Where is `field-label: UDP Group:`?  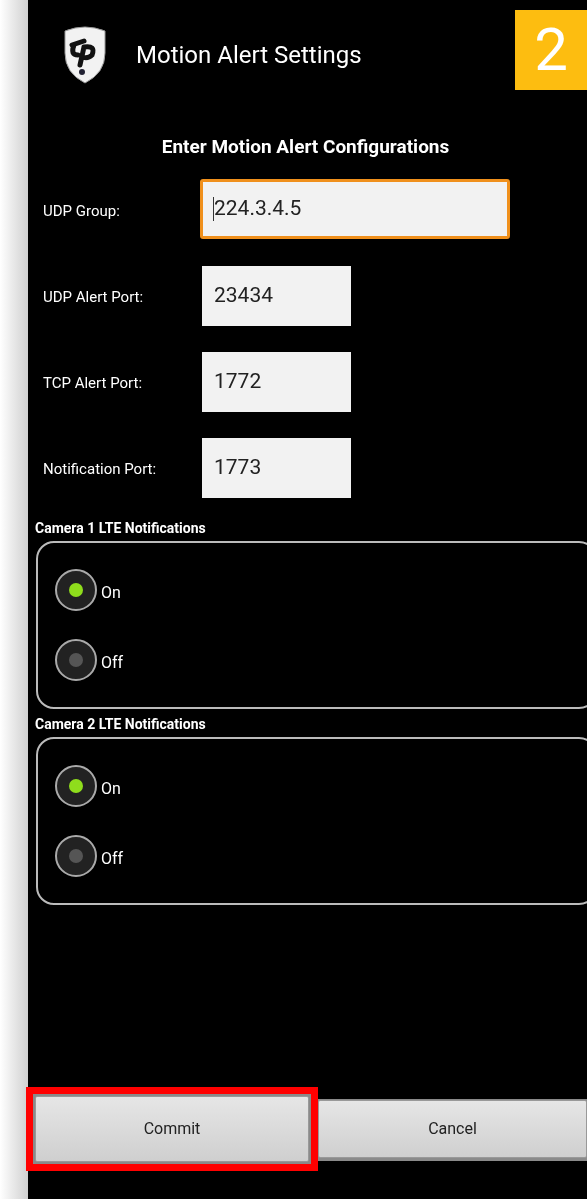
field-label: UDP Group: is located at coordinates (82, 212).